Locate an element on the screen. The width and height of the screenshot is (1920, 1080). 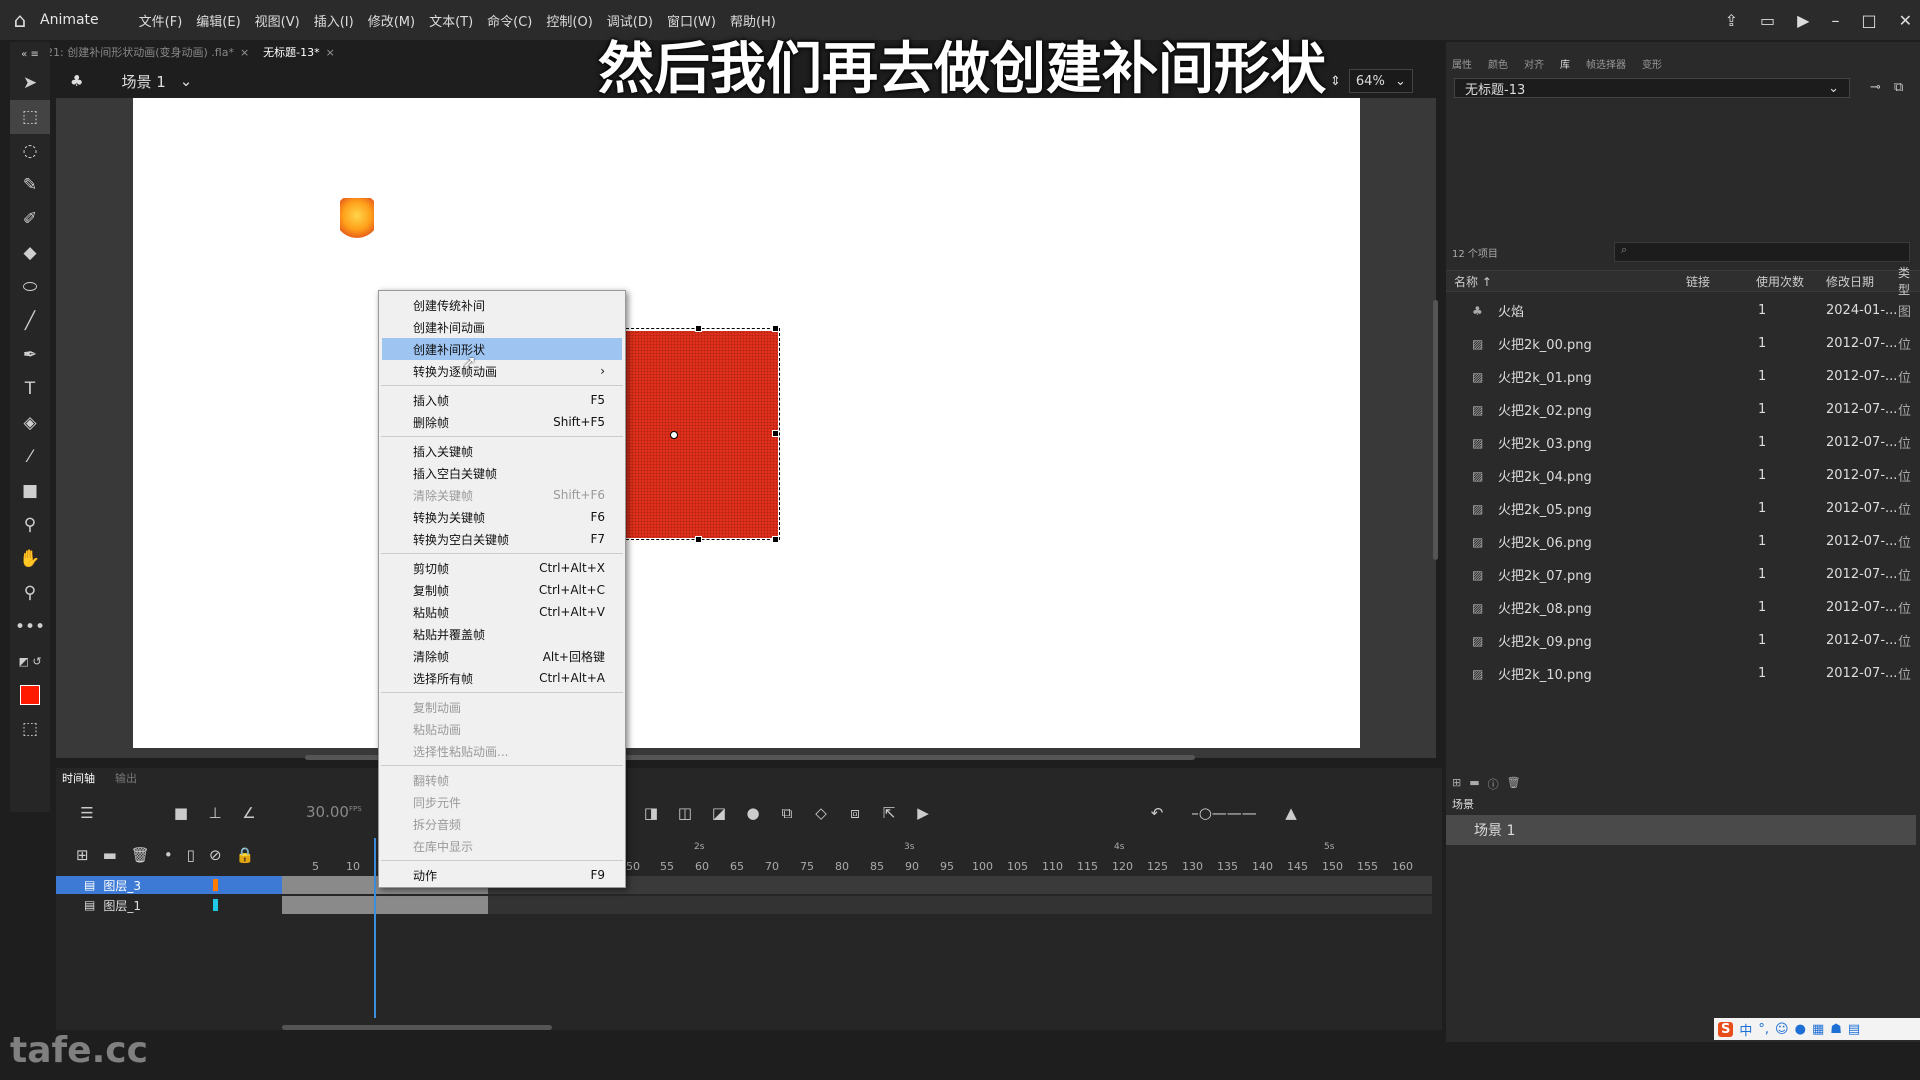
flame-symbol is located at coordinates (357, 220).